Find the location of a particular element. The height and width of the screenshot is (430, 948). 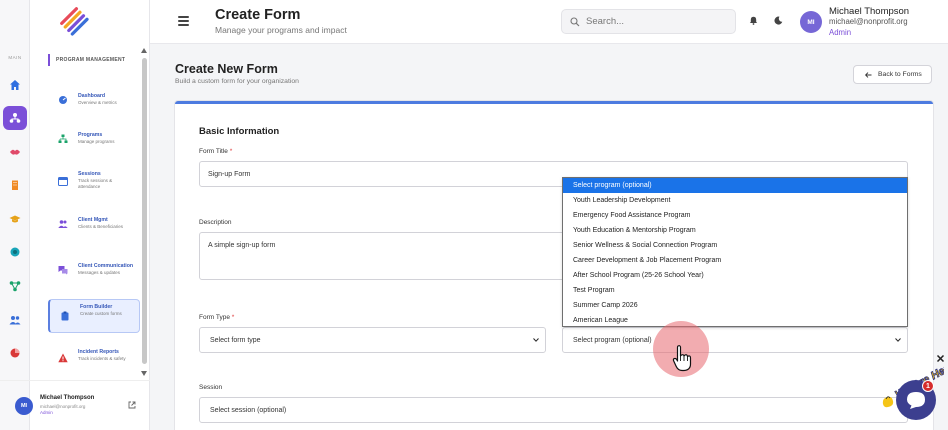

sidebar-item-subtitle: Manage programs is located at coordinates (96, 141).